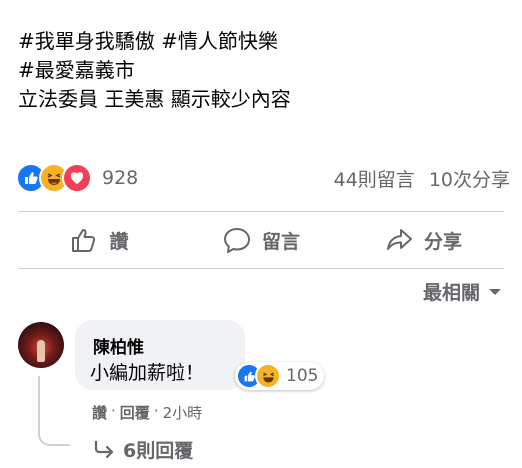  I want to click on divider-bottom, so click(261, 268).